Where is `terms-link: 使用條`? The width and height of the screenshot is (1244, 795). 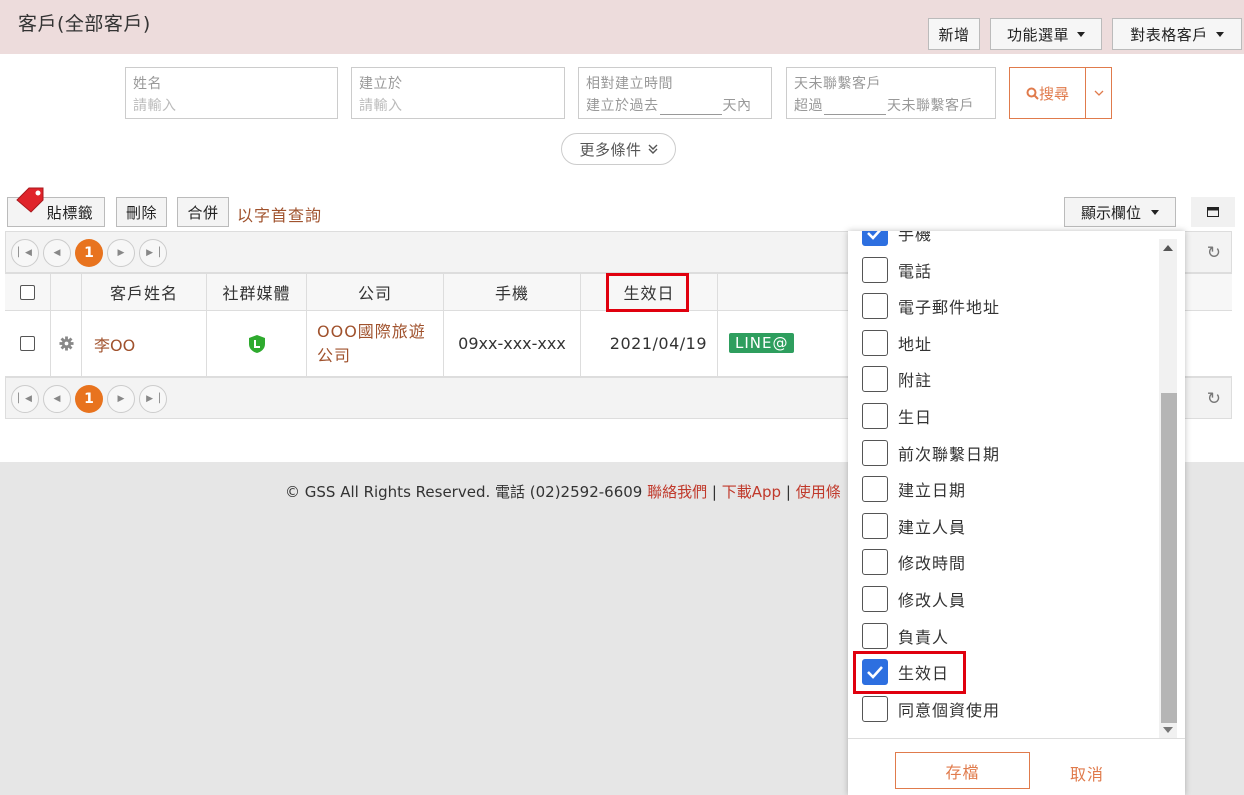
terms-link: 使用條 is located at coordinates (818, 492).